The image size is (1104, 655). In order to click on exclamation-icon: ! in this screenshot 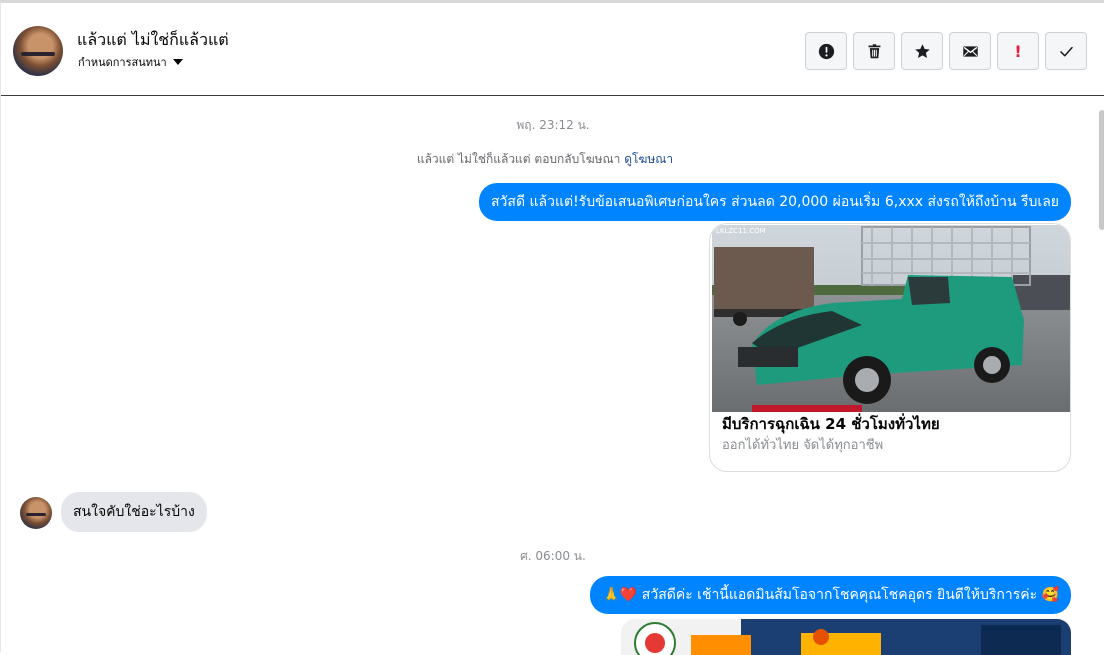, I will do `click(1018, 51)`.